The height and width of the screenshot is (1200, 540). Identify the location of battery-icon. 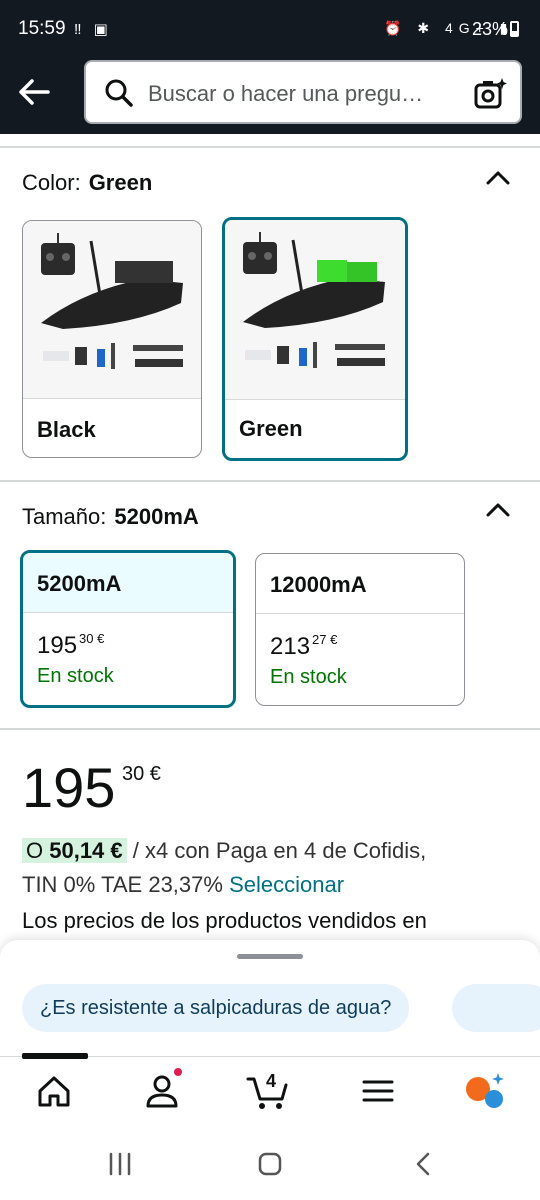
(515, 29).